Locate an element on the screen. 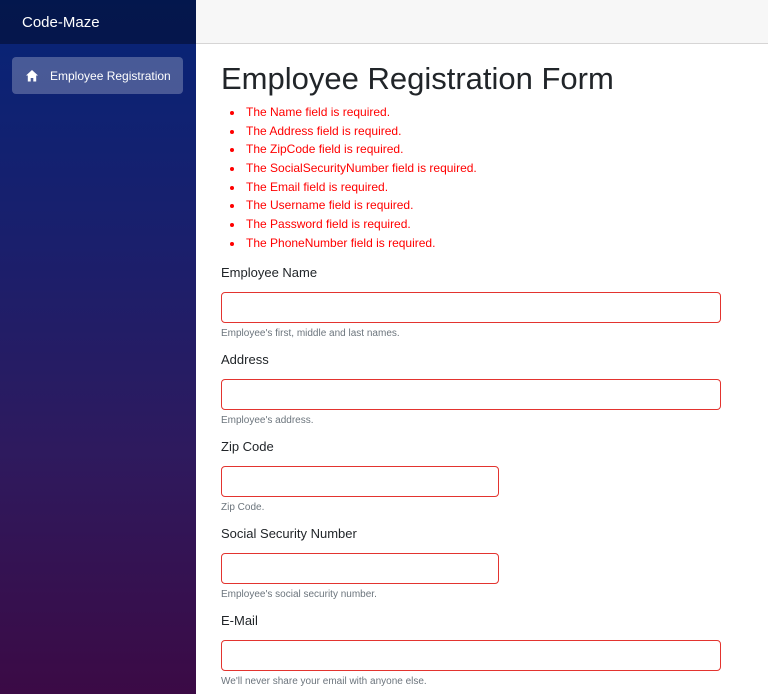  employee-name-field is located at coordinates (471, 307).